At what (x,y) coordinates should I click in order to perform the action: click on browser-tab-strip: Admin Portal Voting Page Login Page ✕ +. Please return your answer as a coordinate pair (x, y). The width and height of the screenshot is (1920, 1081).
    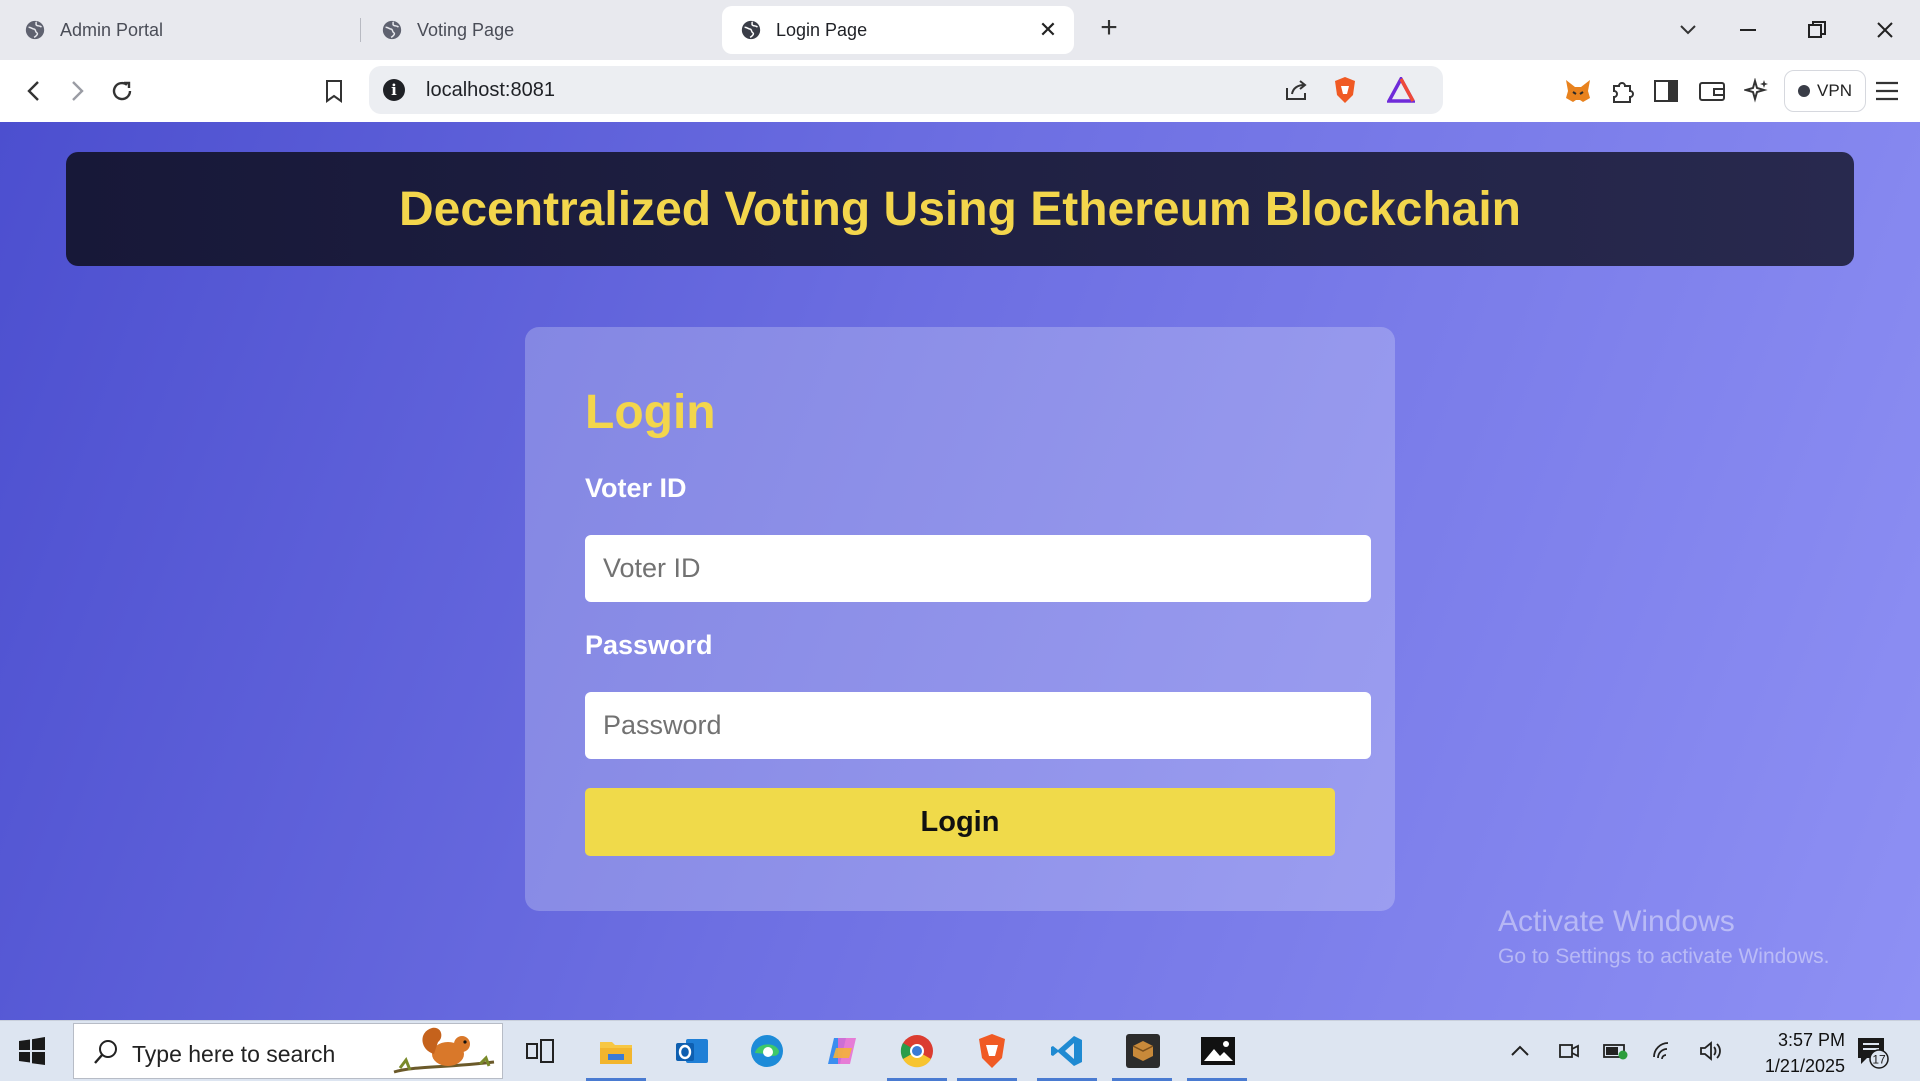
    Looking at the image, I should click on (960, 30).